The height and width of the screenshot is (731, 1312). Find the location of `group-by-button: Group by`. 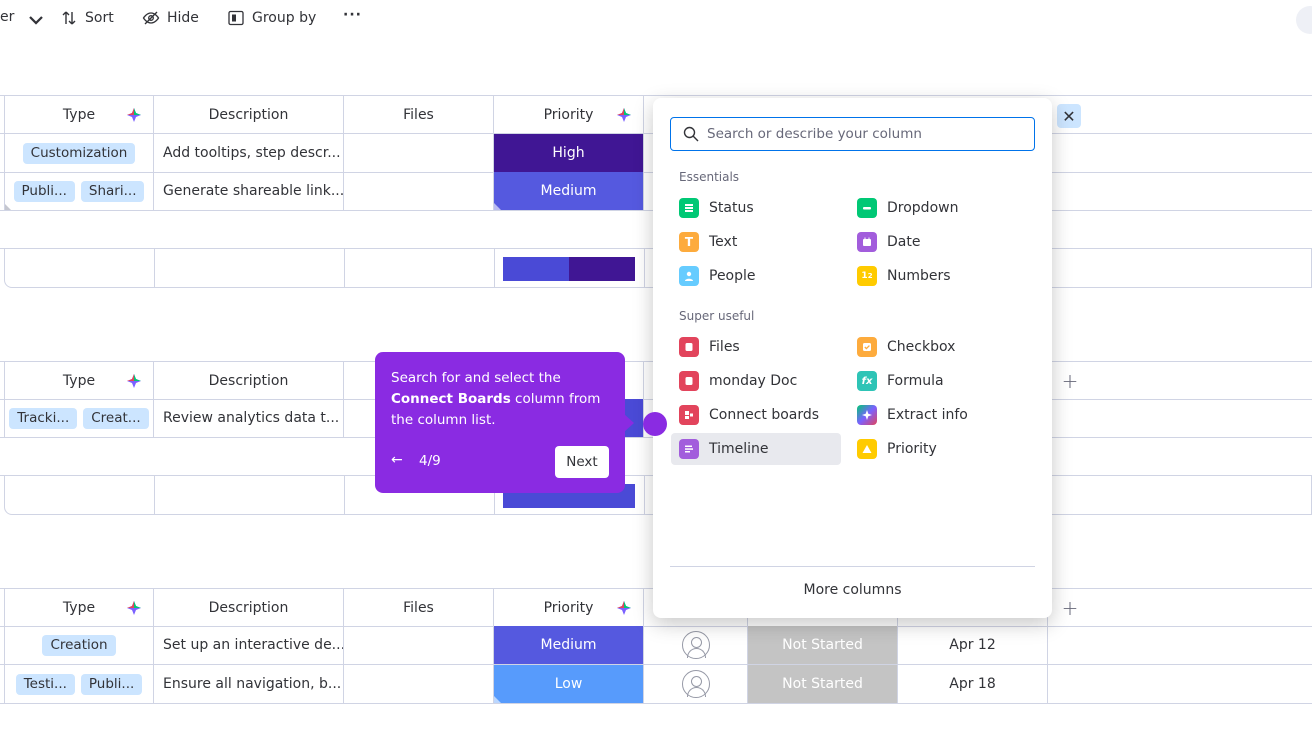

group-by-button: Group by is located at coordinates (271, 18).